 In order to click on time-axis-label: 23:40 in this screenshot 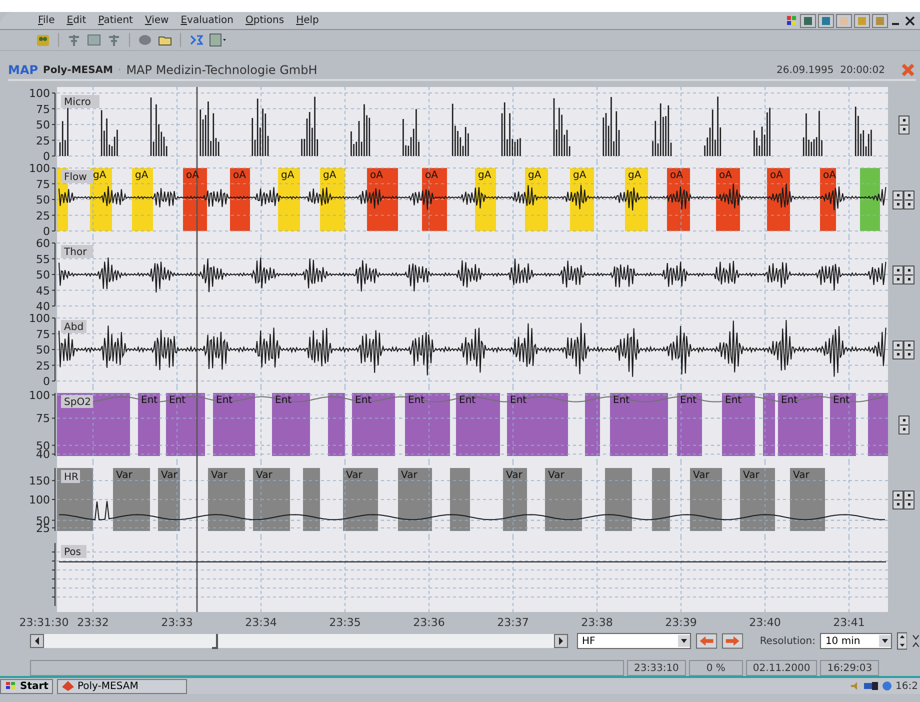, I will do `click(765, 622)`.